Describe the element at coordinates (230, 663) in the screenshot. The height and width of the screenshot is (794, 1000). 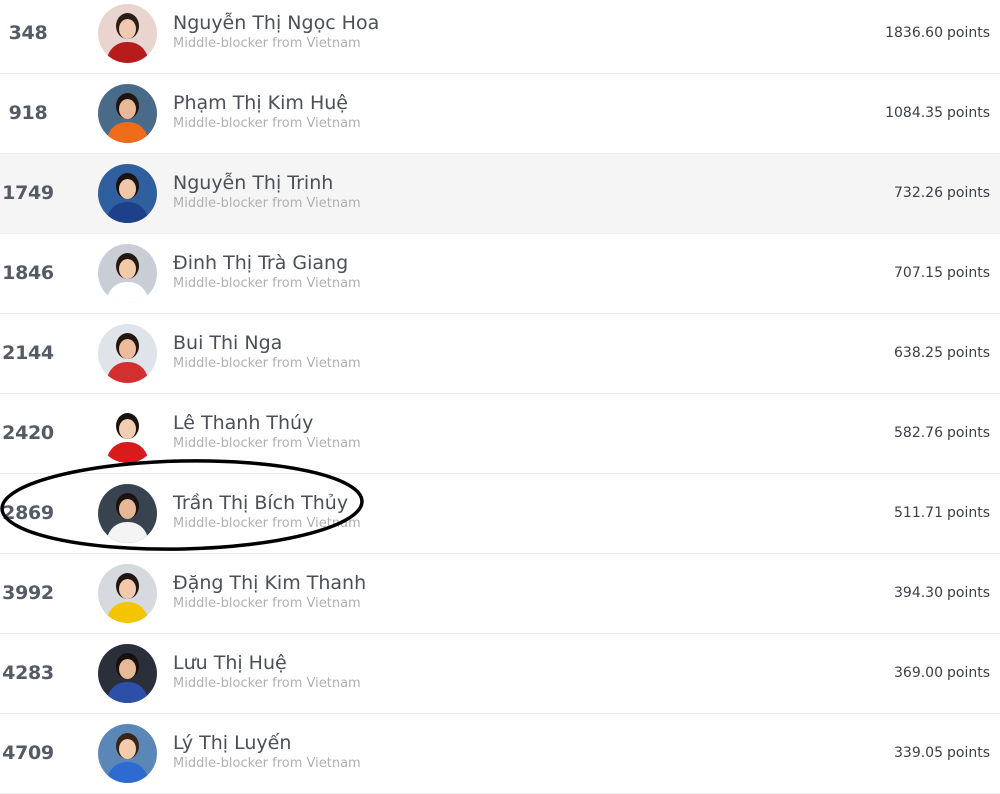
I see `player-name: Lưu Thị Huệ` at that location.